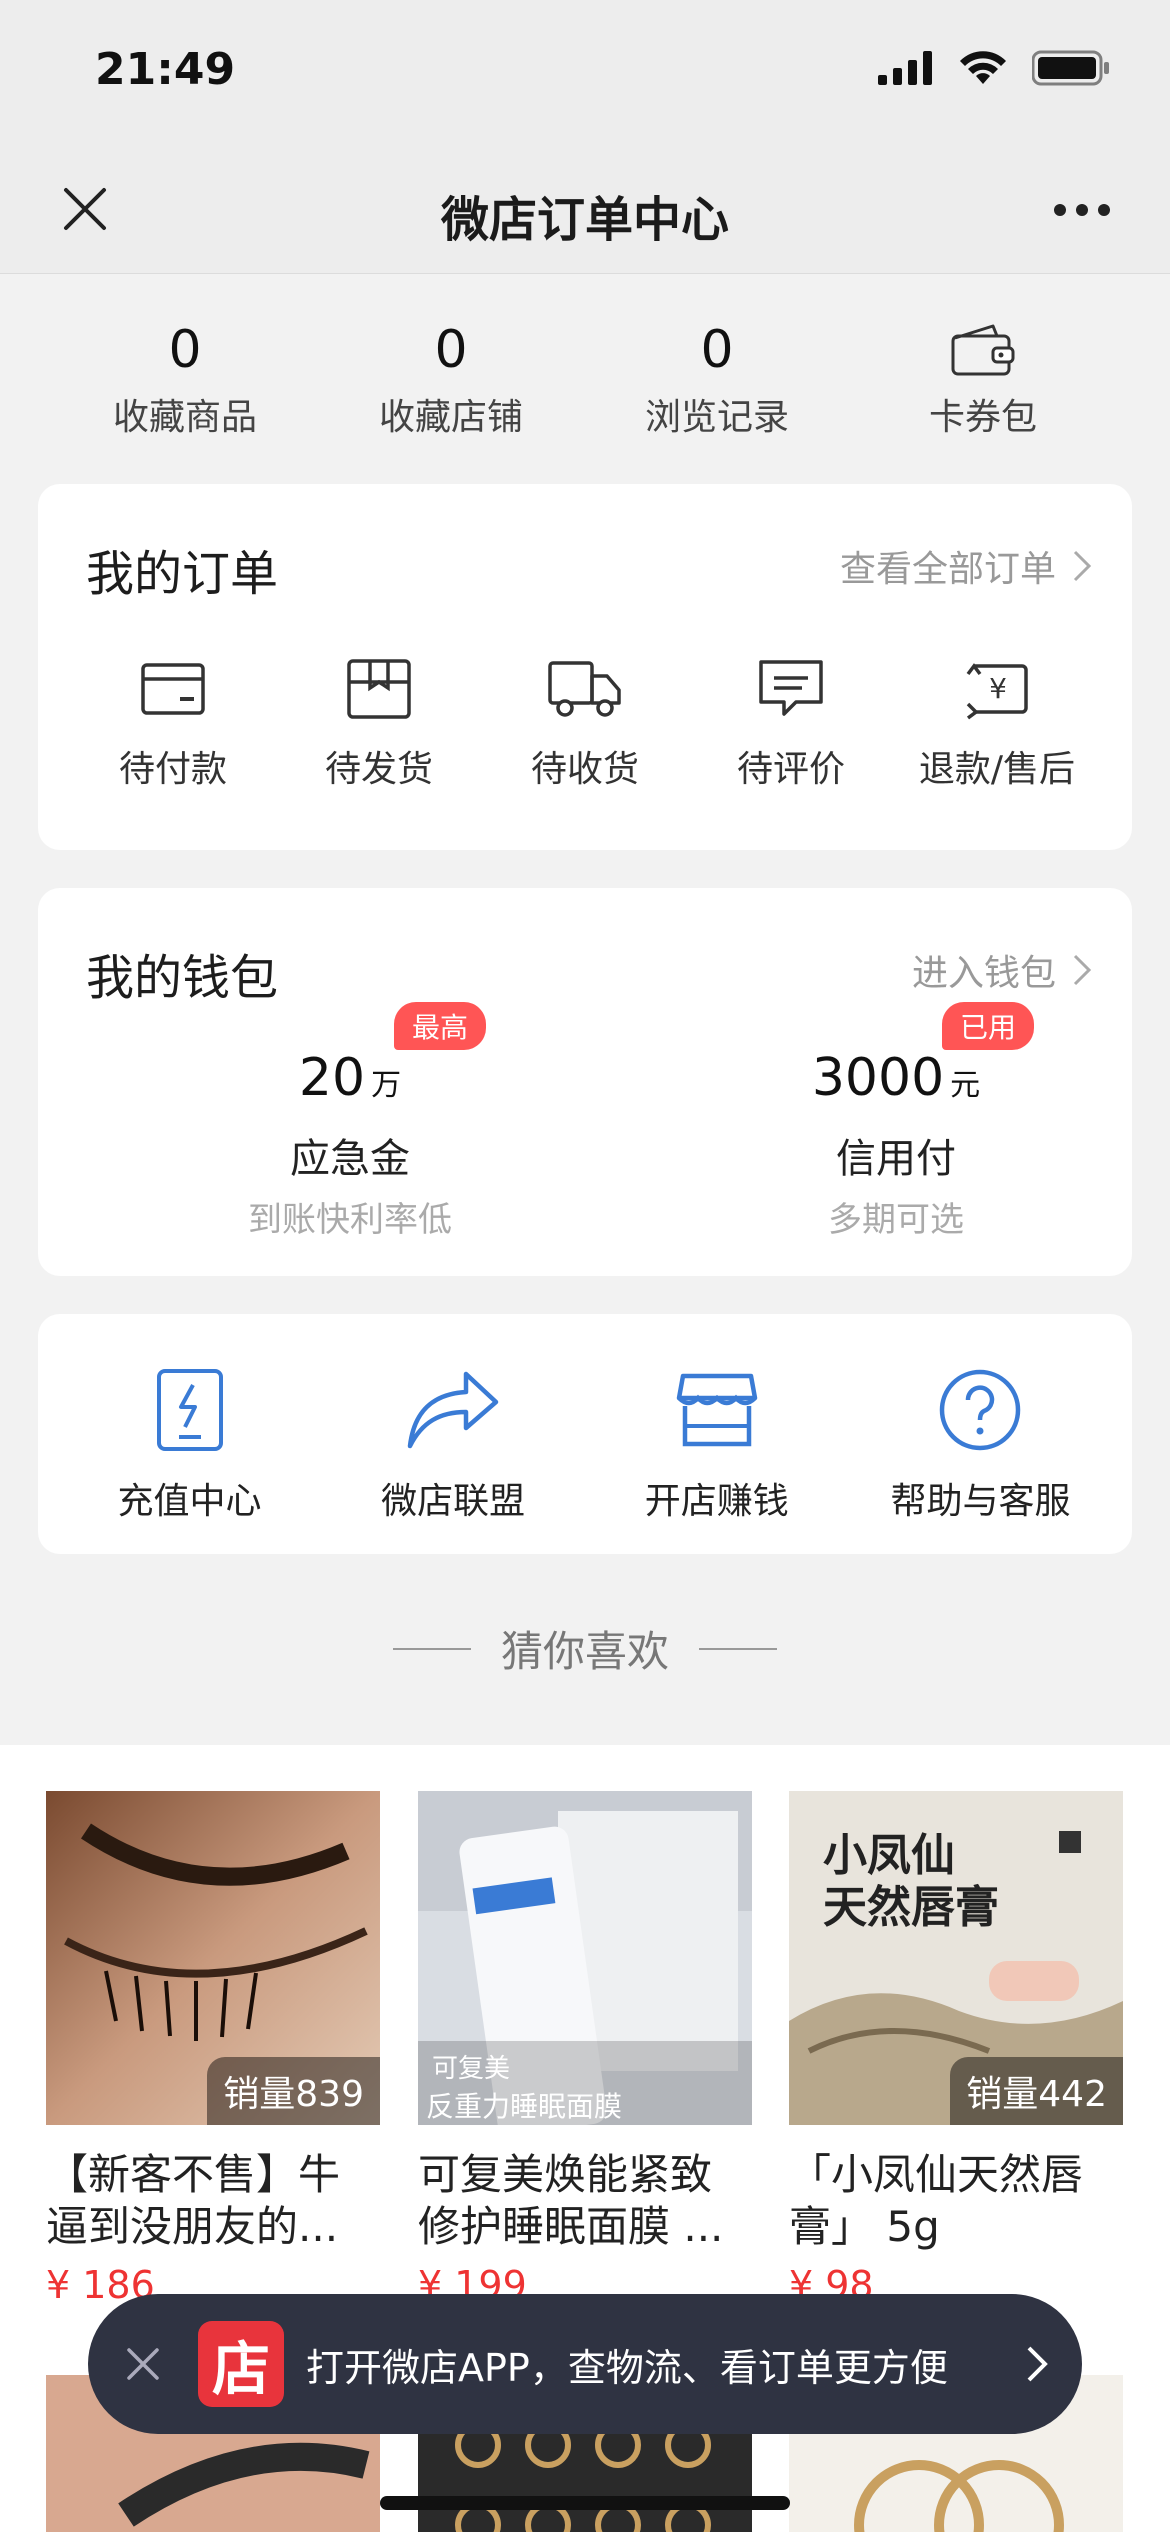 Image resolution: width=1170 pixels, height=2532 pixels. Describe the element at coordinates (184, 417) in the screenshot. I see `stat-label: 收藏商品` at that location.